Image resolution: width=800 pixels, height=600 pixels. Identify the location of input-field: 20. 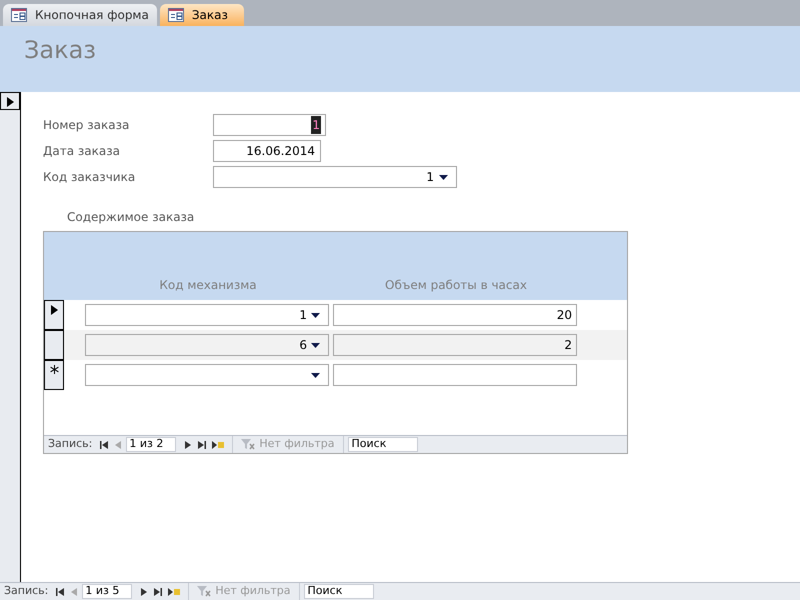
(455, 315).